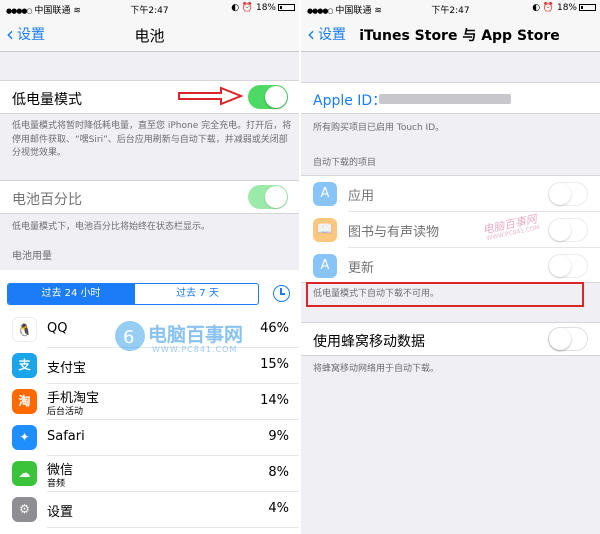 This screenshot has width=600, height=534. Describe the element at coordinates (149, 366) in the screenshot. I see `usage-row: 支支付宝 15%` at that location.